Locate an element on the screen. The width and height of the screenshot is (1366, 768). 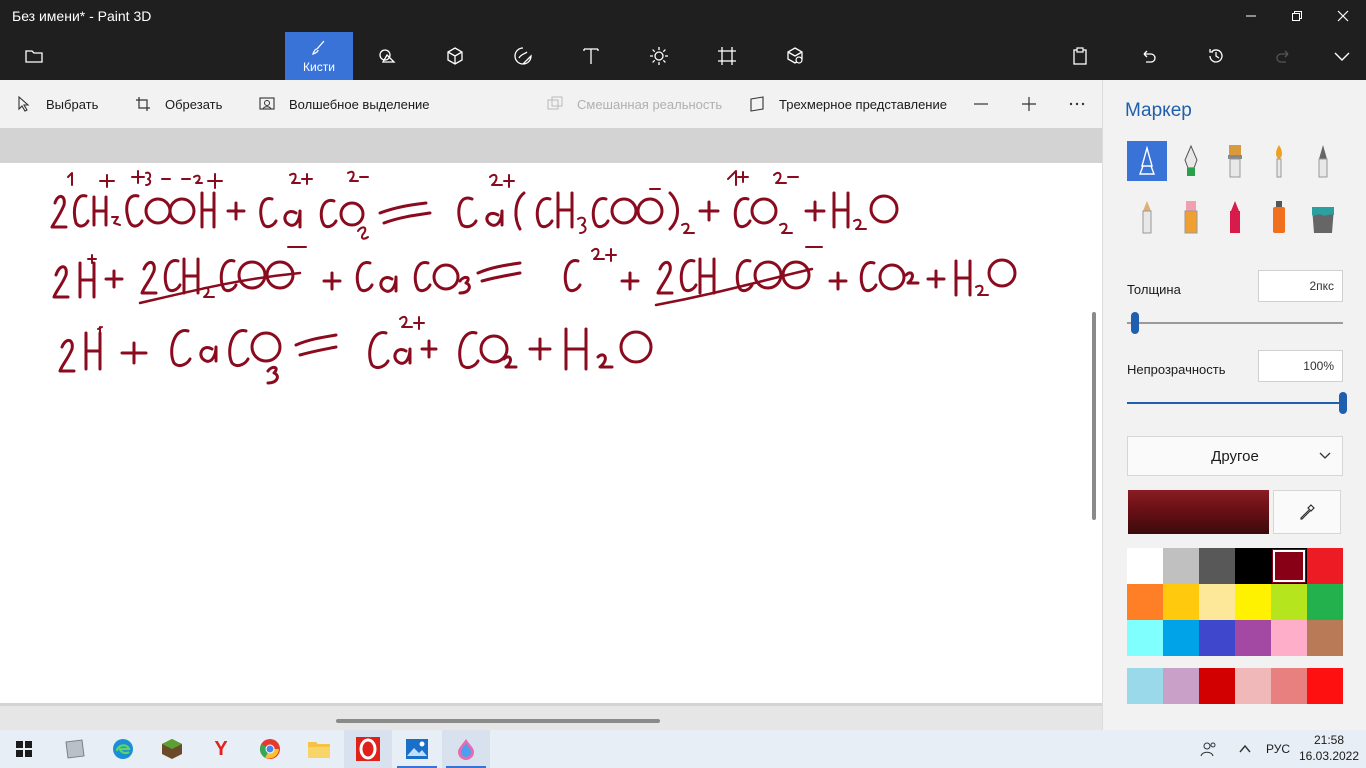
history-button is located at coordinates (1216, 56).